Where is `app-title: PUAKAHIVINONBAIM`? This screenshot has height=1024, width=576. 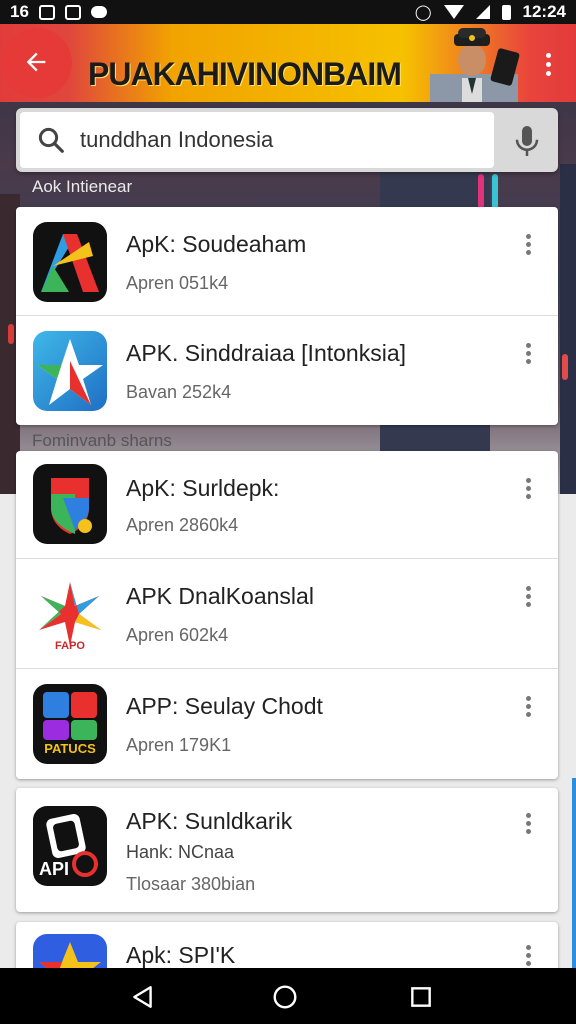 app-title: PUAKAHIVINONBAIM is located at coordinates (245, 74).